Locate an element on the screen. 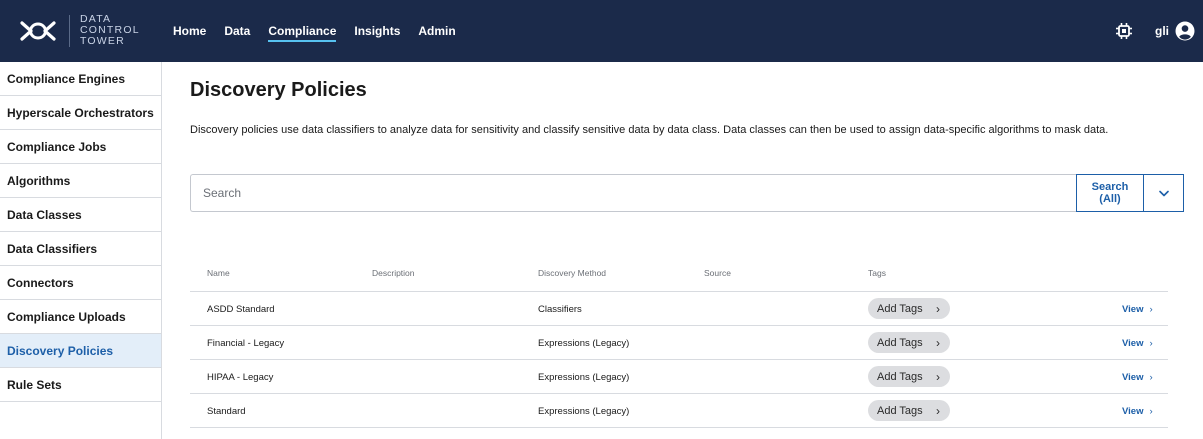  search-button-label: Search is located at coordinates (1110, 187).